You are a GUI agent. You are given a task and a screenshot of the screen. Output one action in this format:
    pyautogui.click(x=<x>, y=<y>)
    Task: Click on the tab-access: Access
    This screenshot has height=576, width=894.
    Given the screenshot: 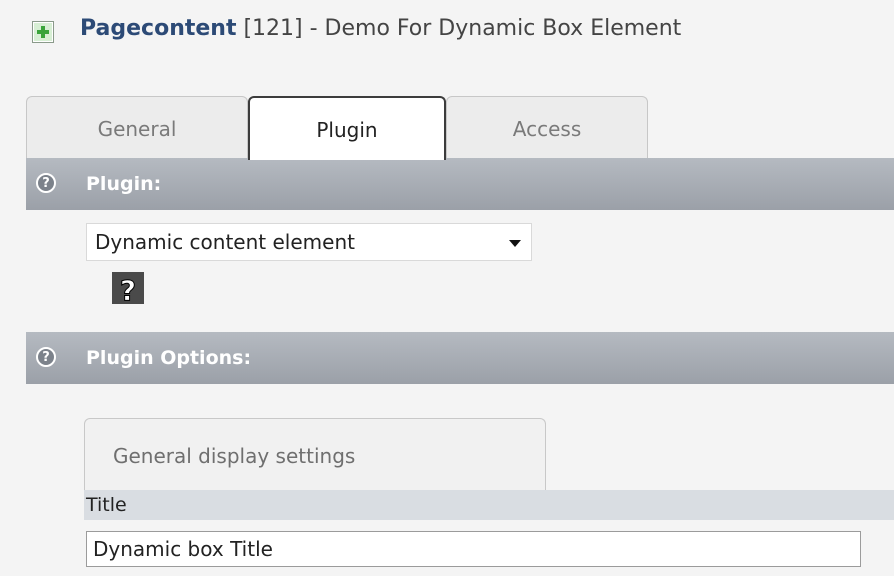 What is the action you would take?
    pyautogui.click(x=547, y=127)
    